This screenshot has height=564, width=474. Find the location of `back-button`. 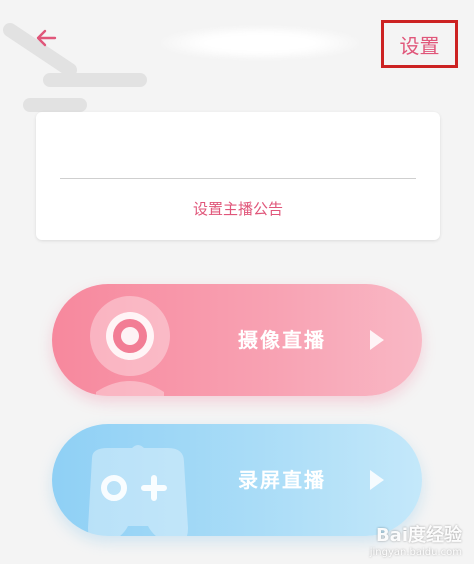

back-button is located at coordinates (46, 38).